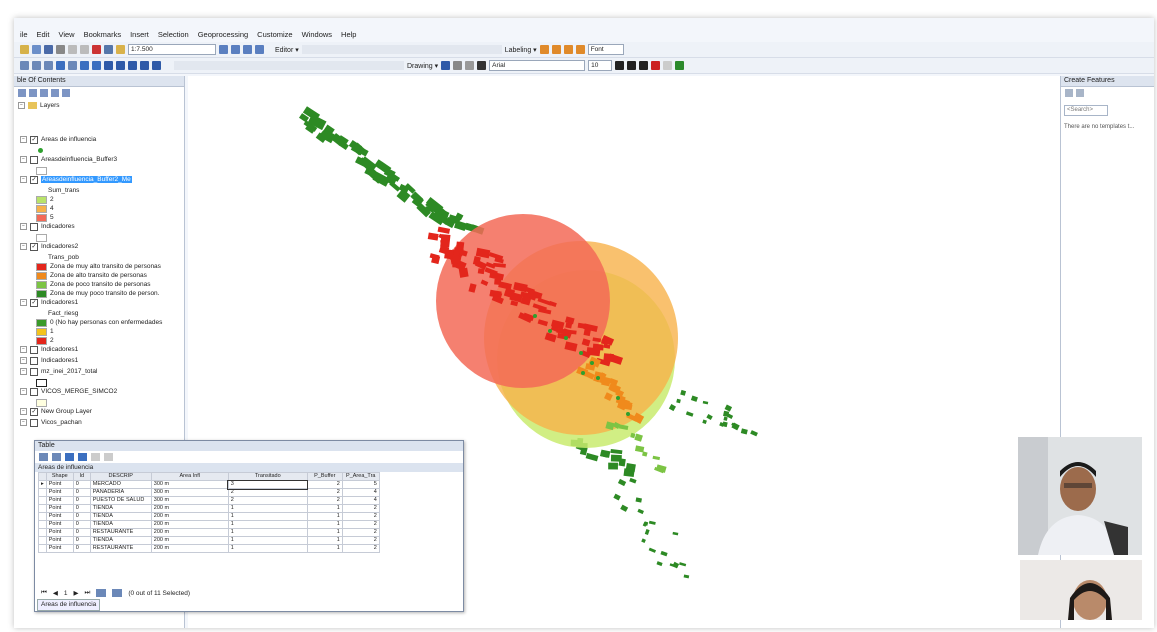 Image resolution: width=1157 pixels, height=632 pixels. I want to click on editor-icon, so click(223, 49).